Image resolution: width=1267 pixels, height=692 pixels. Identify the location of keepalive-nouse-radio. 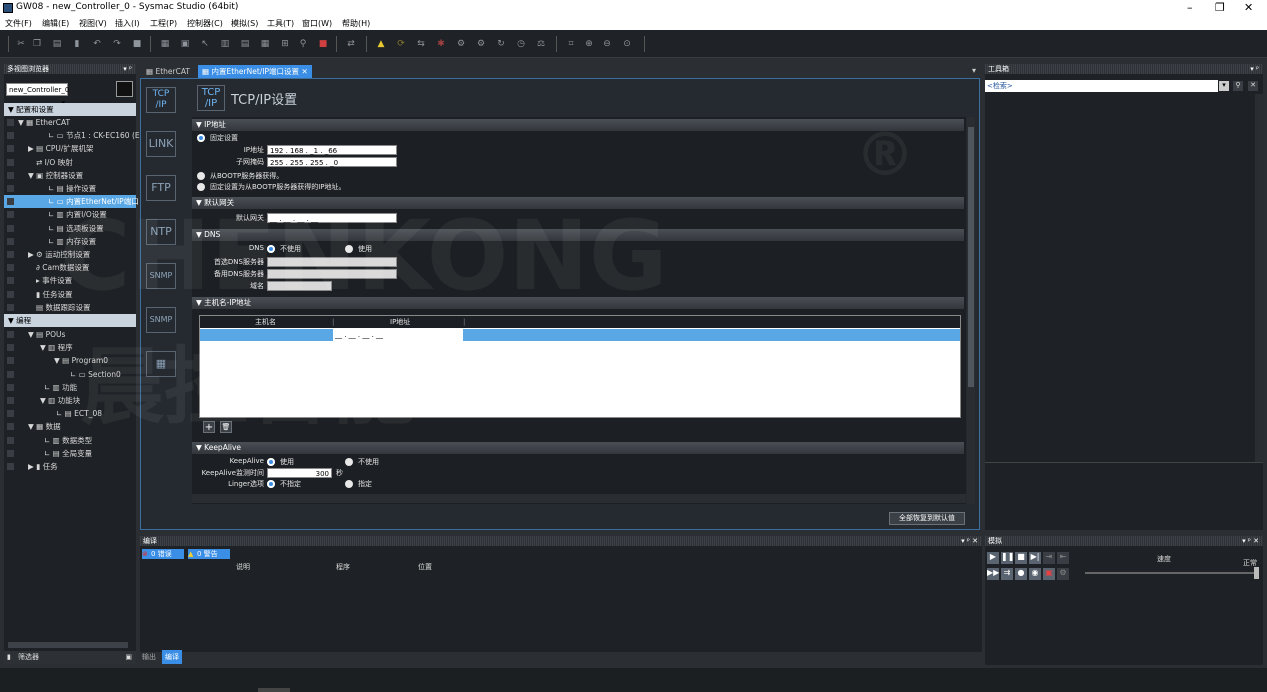
(349, 462).